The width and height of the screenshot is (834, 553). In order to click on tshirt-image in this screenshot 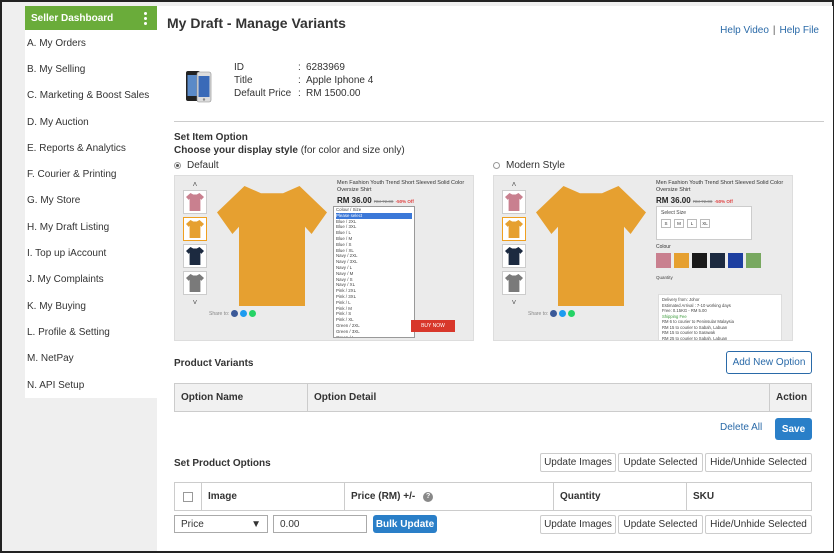, I will do `click(591, 246)`.